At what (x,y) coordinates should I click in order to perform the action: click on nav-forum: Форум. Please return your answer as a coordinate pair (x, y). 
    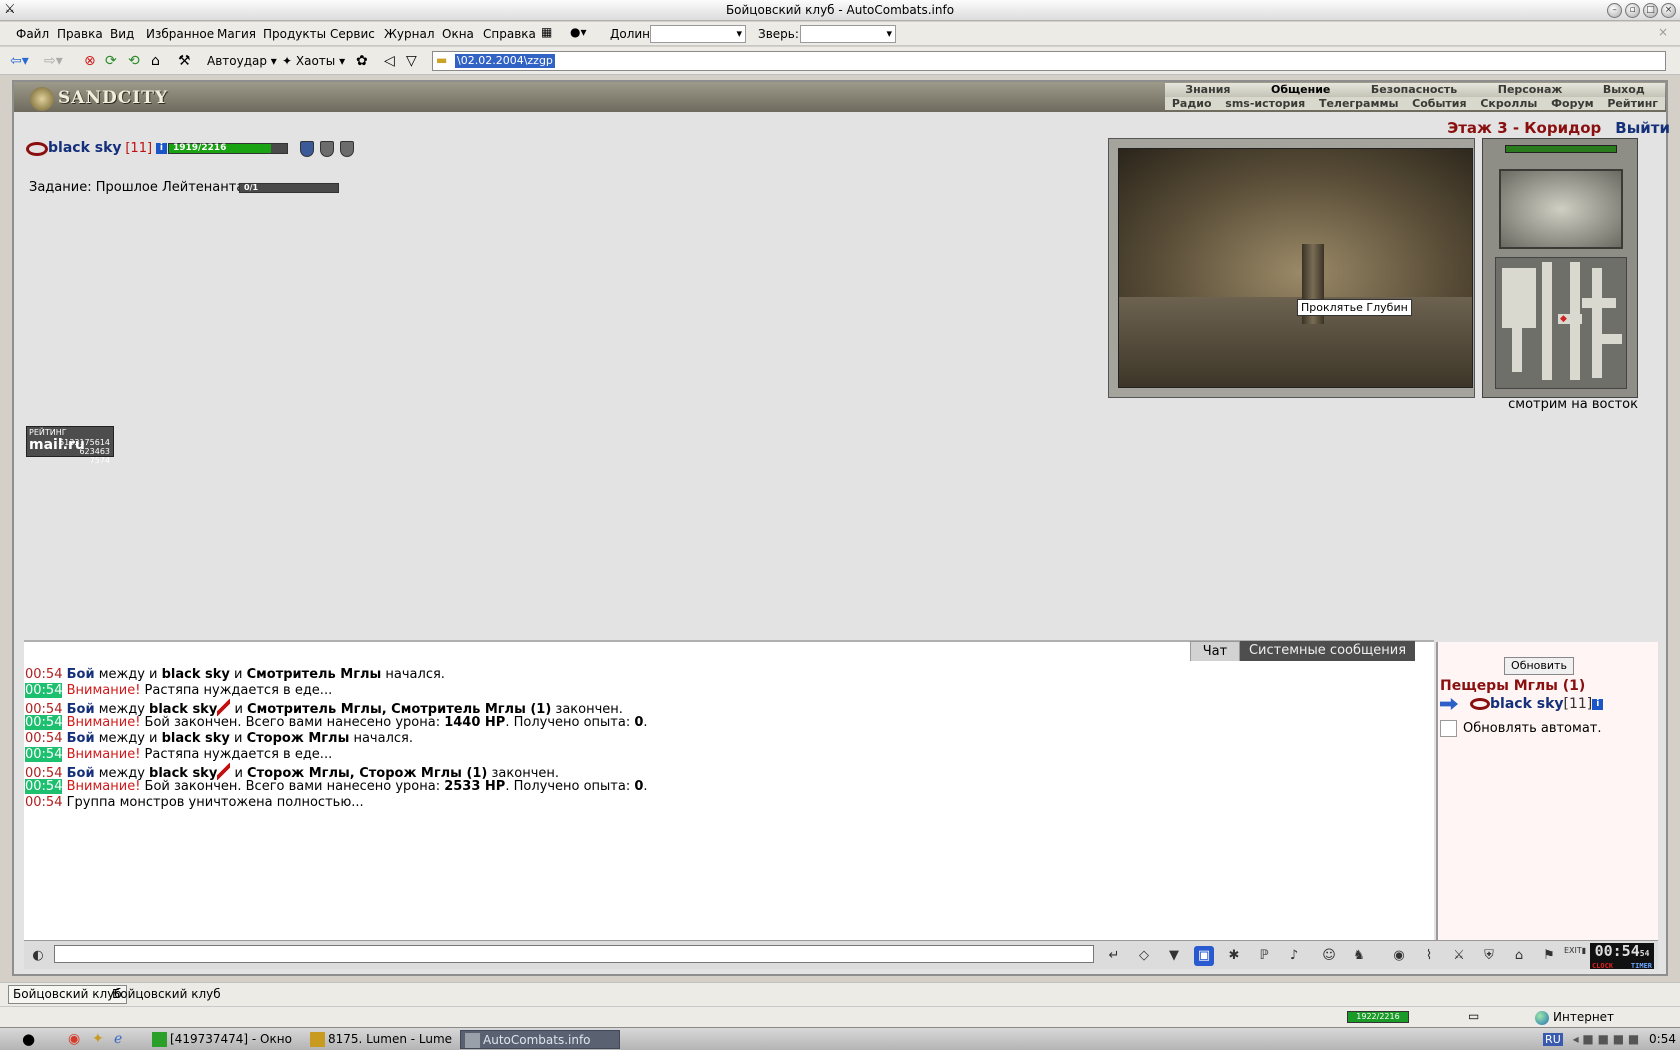
    Looking at the image, I should click on (1572, 103).